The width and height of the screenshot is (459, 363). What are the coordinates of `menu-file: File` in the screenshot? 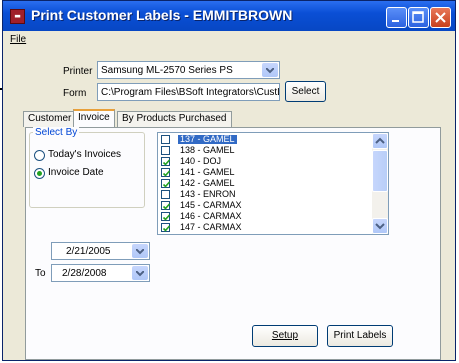 It's located at (18, 39).